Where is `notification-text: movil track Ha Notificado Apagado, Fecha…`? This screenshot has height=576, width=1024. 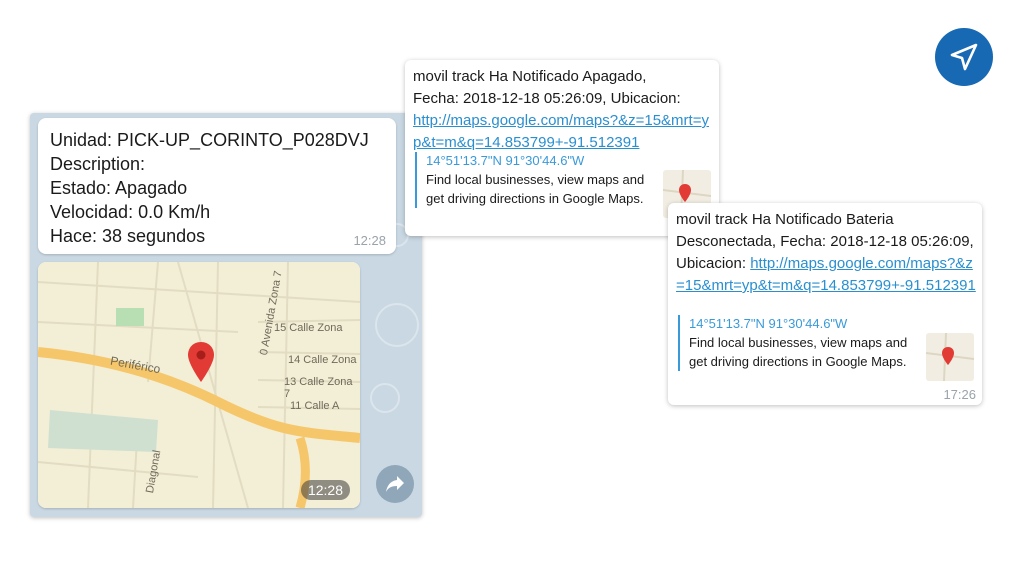
notification-text: movil track Ha Notificado Apagado, Fecha… is located at coordinates (563, 110).